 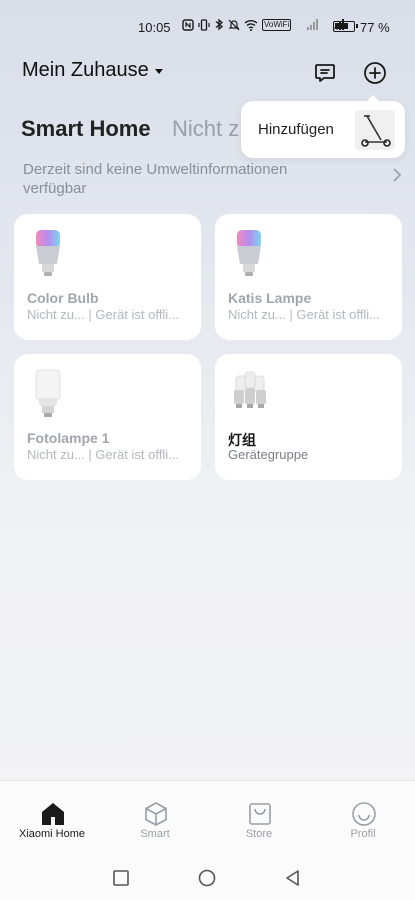 I want to click on device-name: Fotolampe 1, so click(x=68, y=438).